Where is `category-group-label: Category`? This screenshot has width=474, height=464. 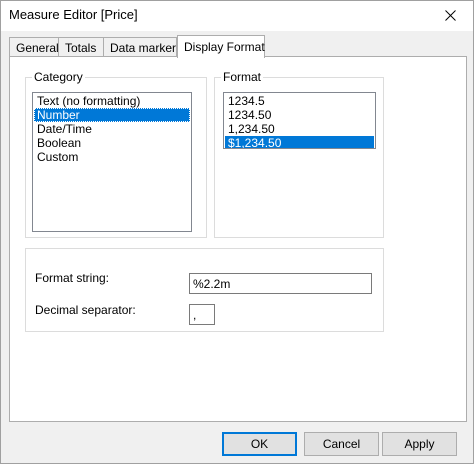
category-group-label: Category is located at coordinates (58, 77).